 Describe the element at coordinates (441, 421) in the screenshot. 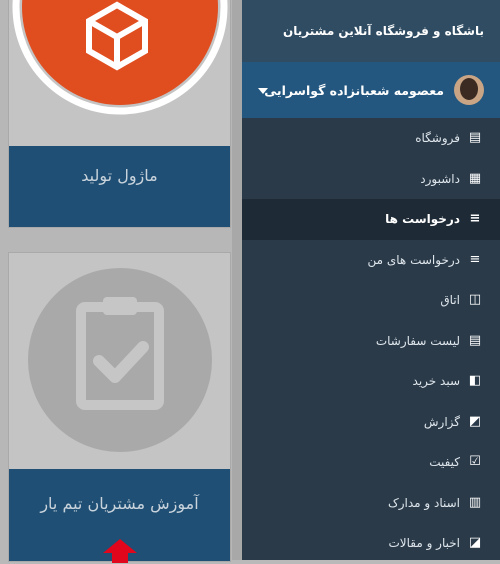

I see `sidebar-item-label: گزارش` at that location.